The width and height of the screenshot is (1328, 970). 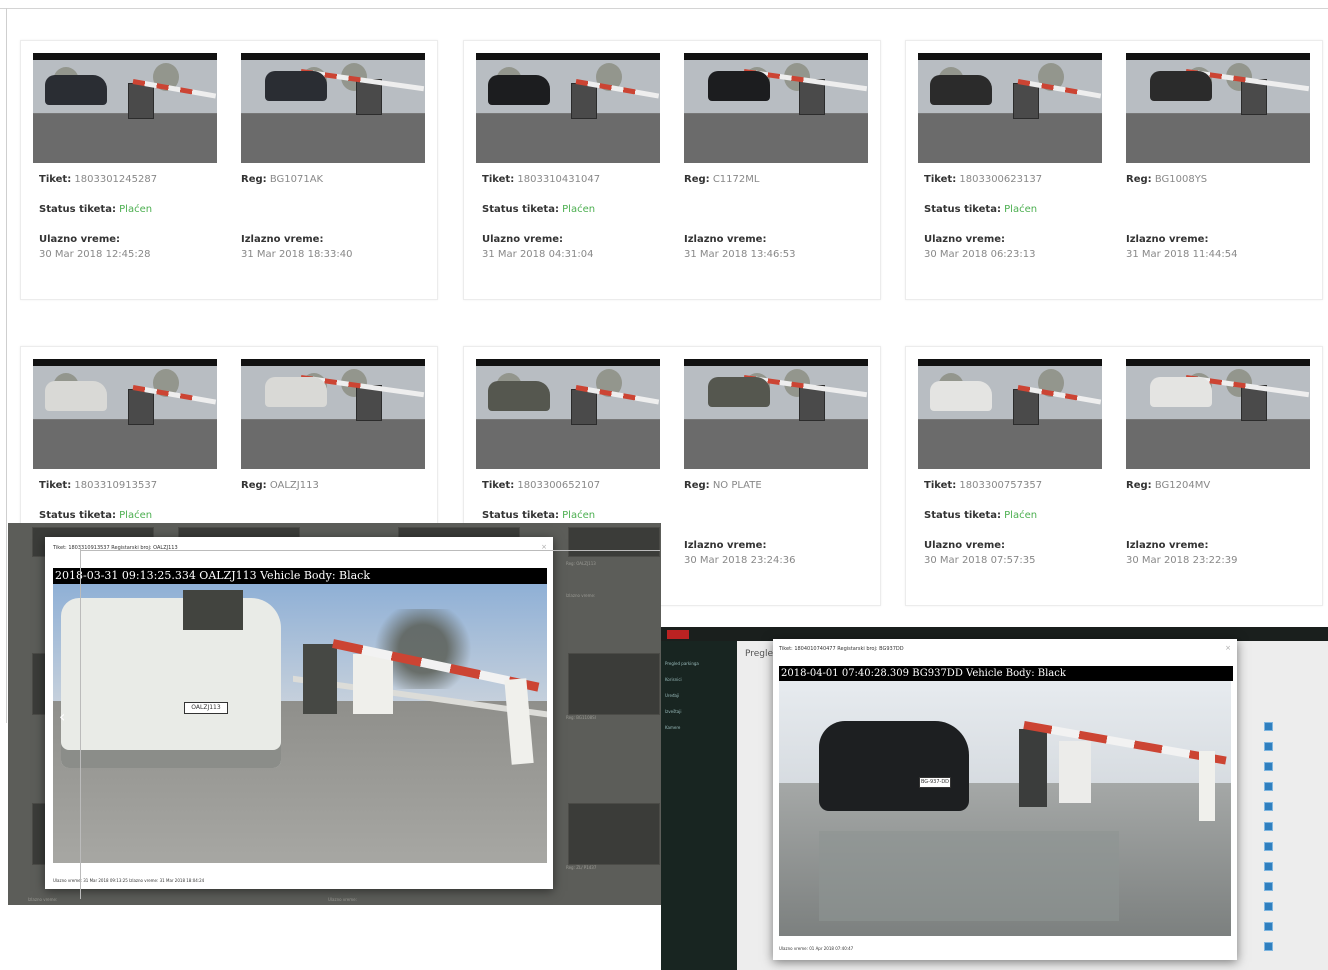 I want to click on license-plate: OALZJ113, so click(x=206, y=708).